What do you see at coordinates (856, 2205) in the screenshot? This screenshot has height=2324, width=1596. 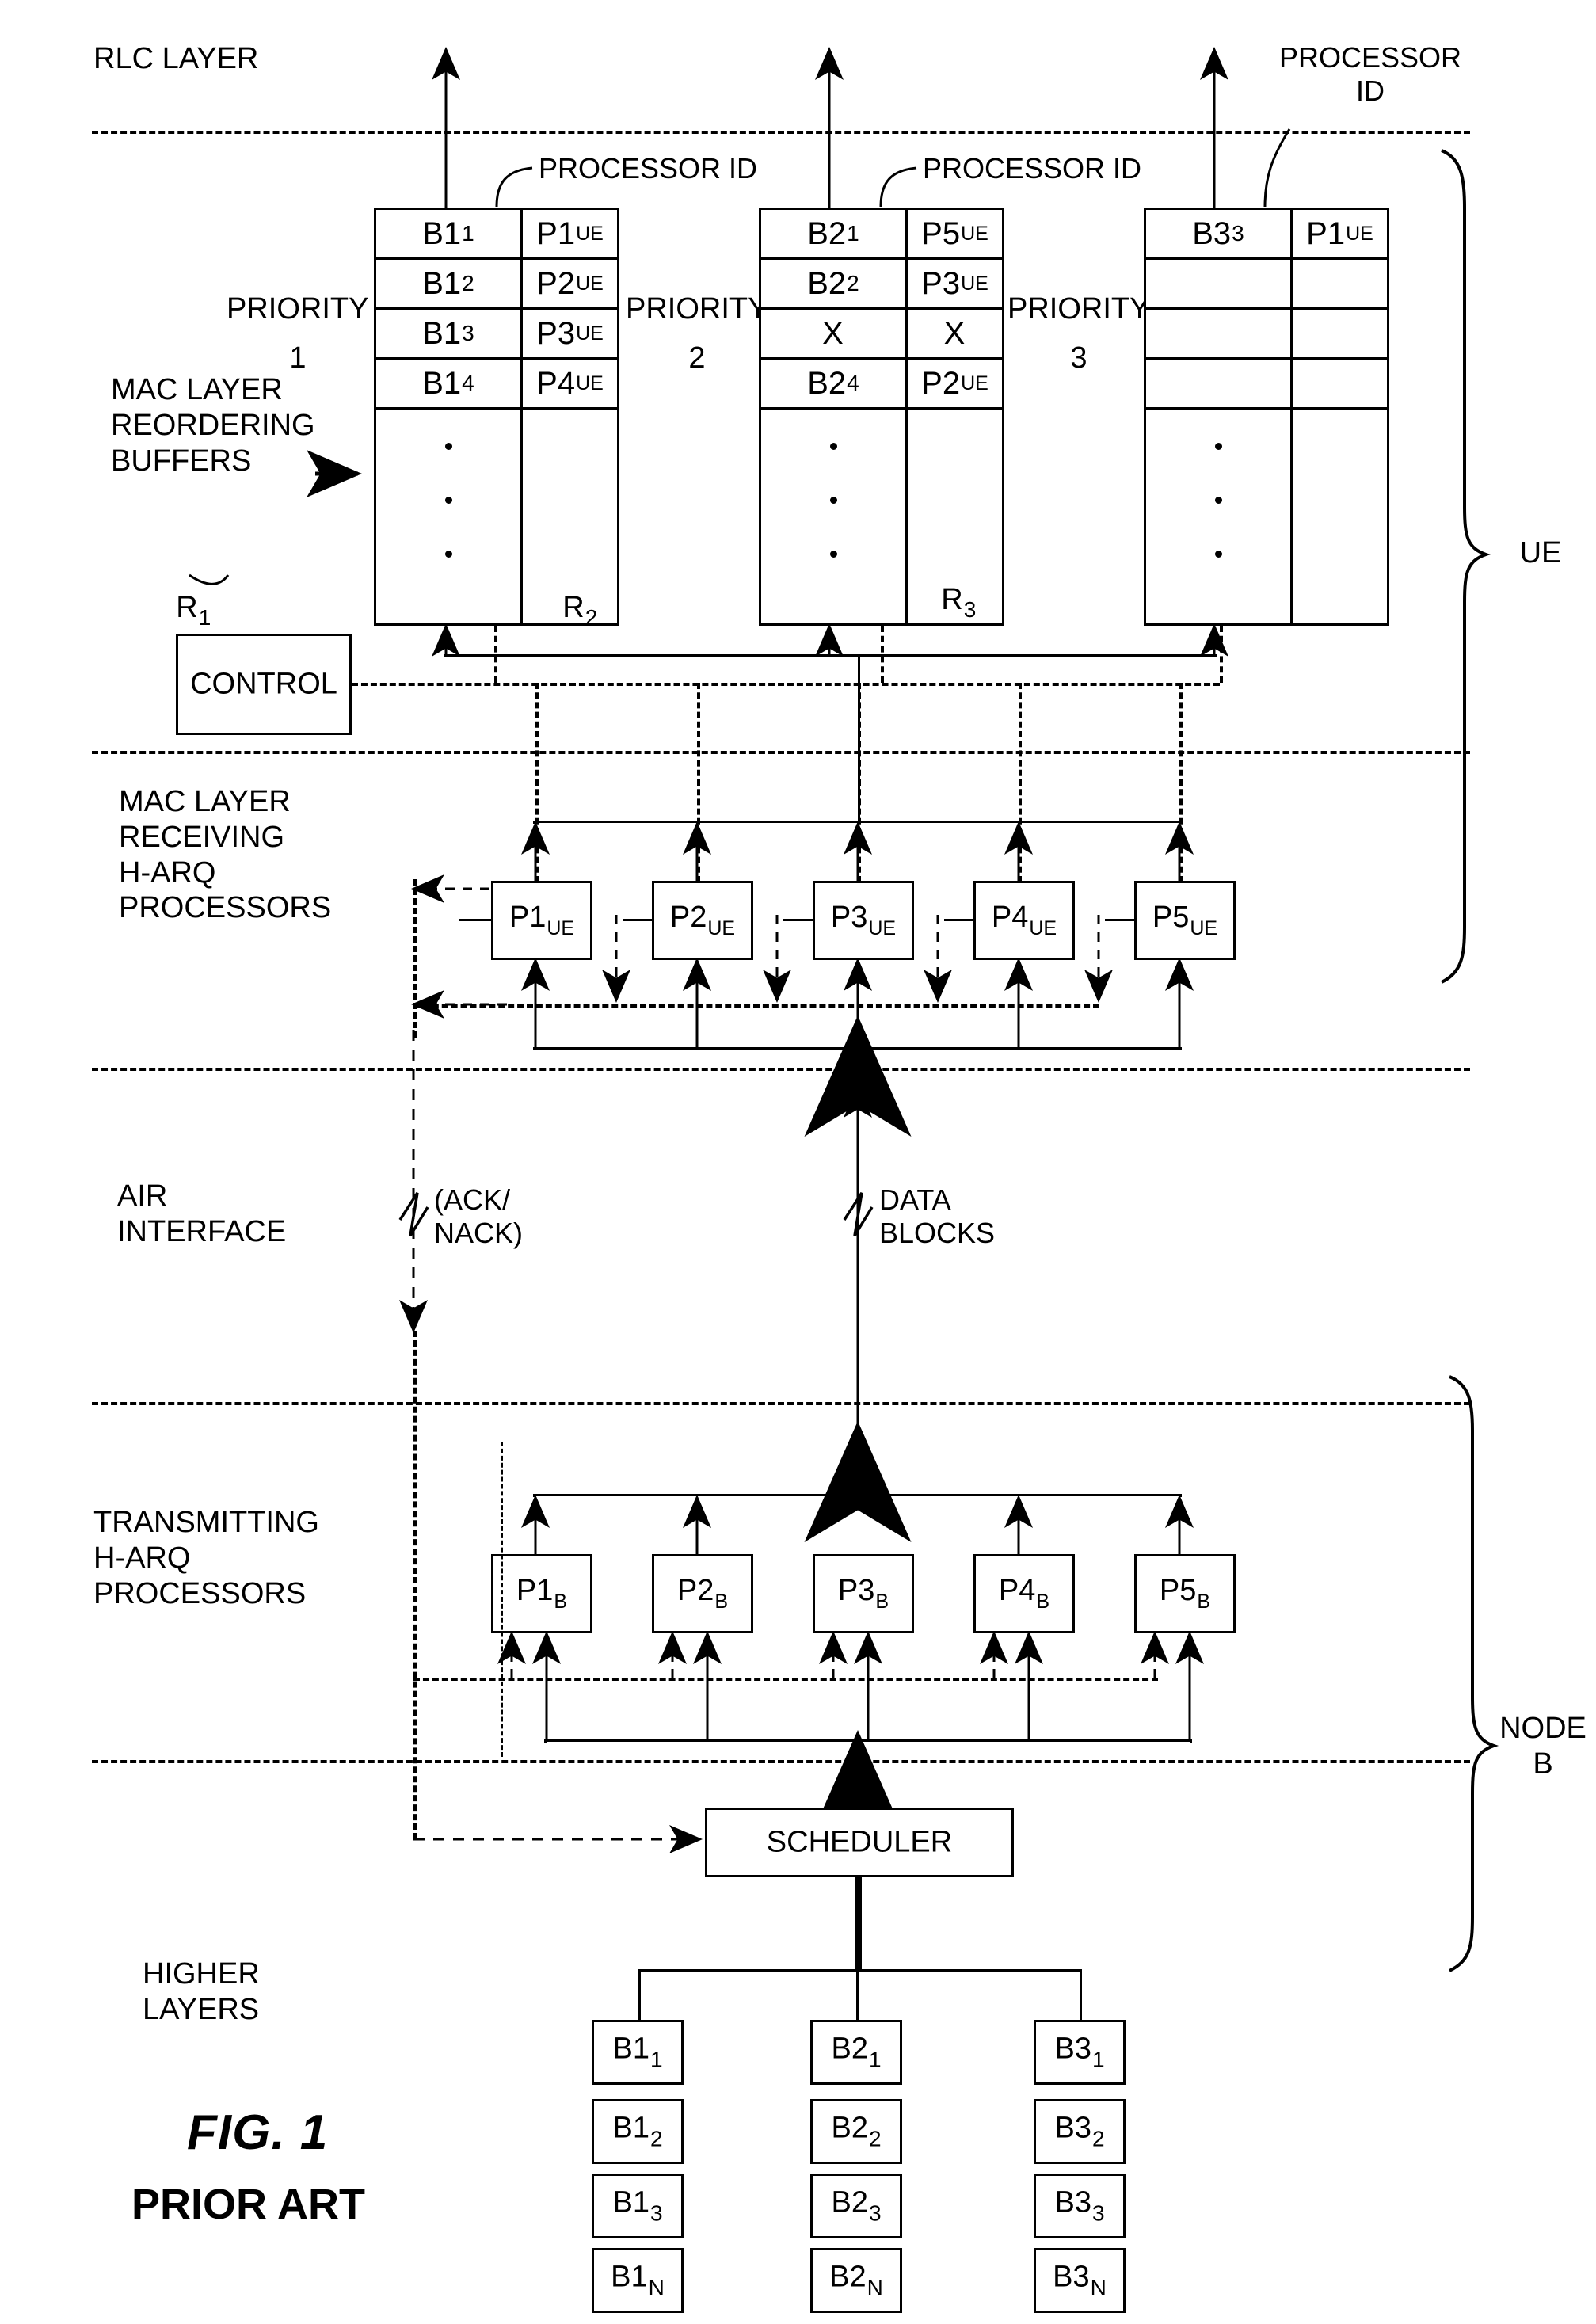 I see `block-label: B23` at bounding box center [856, 2205].